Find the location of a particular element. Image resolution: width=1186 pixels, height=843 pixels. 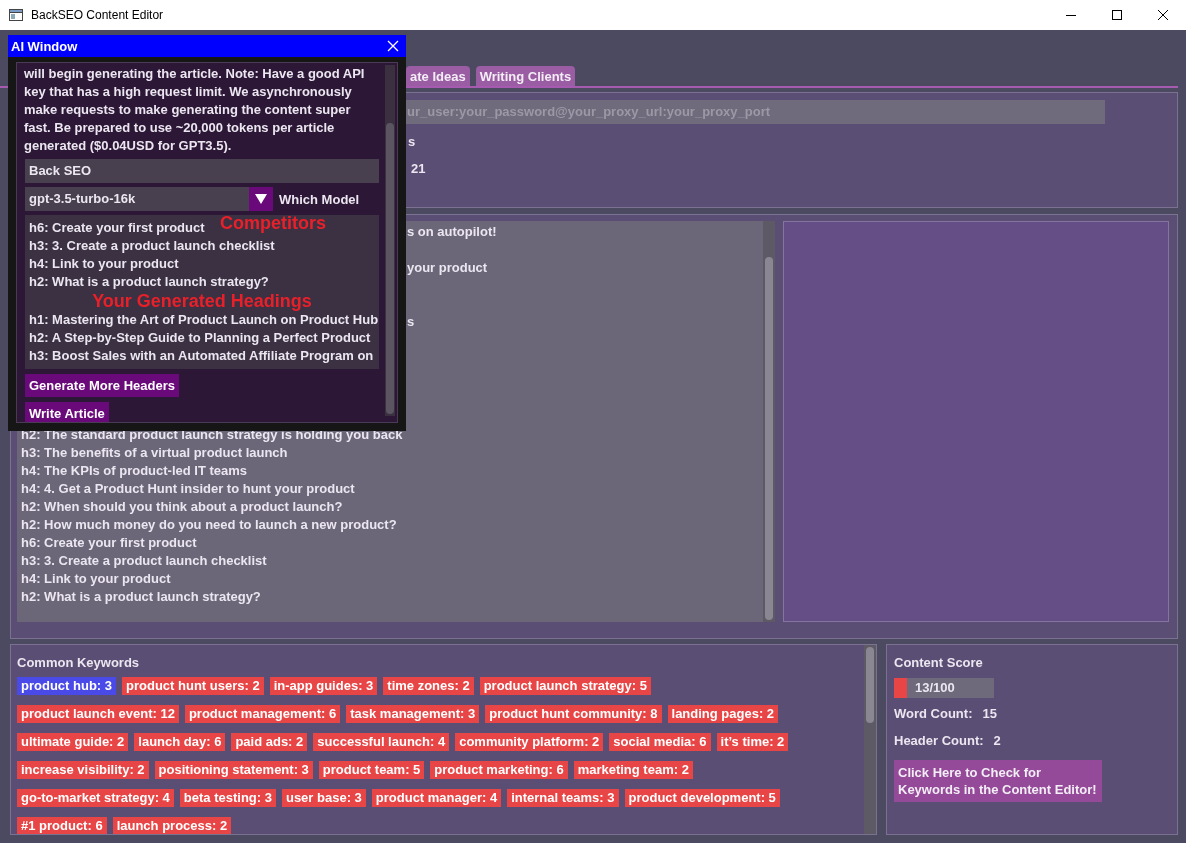

heading-line: s on autopilot! is located at coordinates (452, 232).